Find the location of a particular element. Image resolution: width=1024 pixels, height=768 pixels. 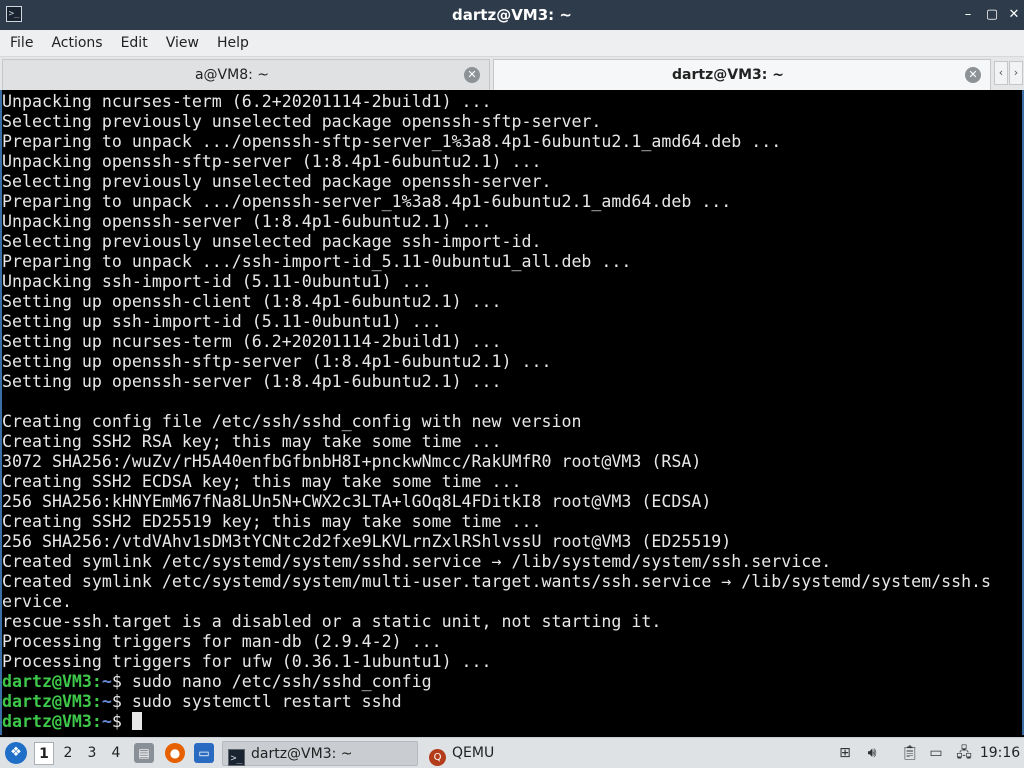

tab-scroll-left-icon: ‹ is located at coordinates (1001, 73).